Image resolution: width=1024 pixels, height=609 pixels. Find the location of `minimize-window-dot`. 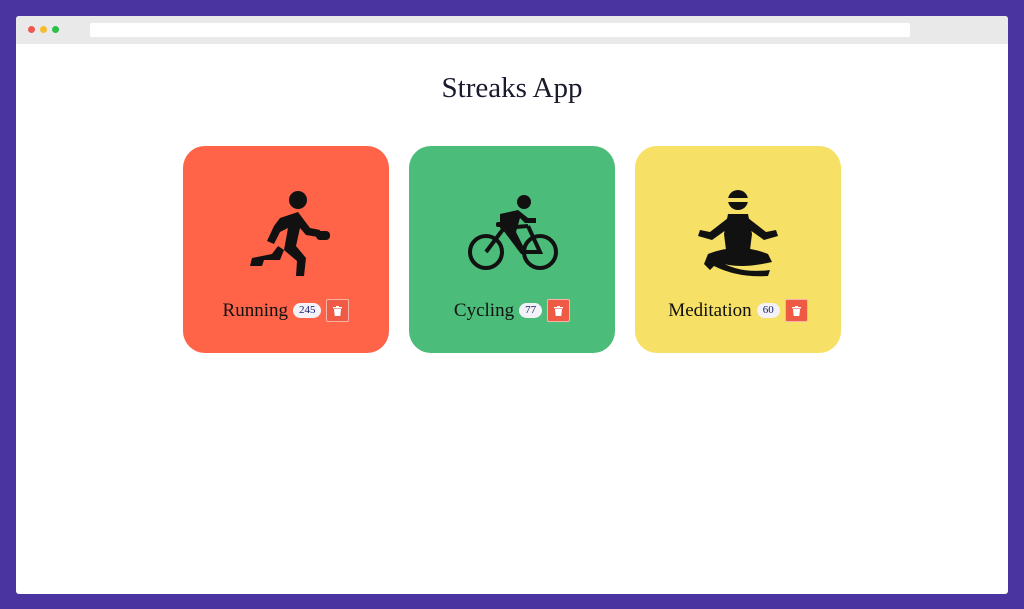

minimize-window-dot is located at coordinates (43, 29).